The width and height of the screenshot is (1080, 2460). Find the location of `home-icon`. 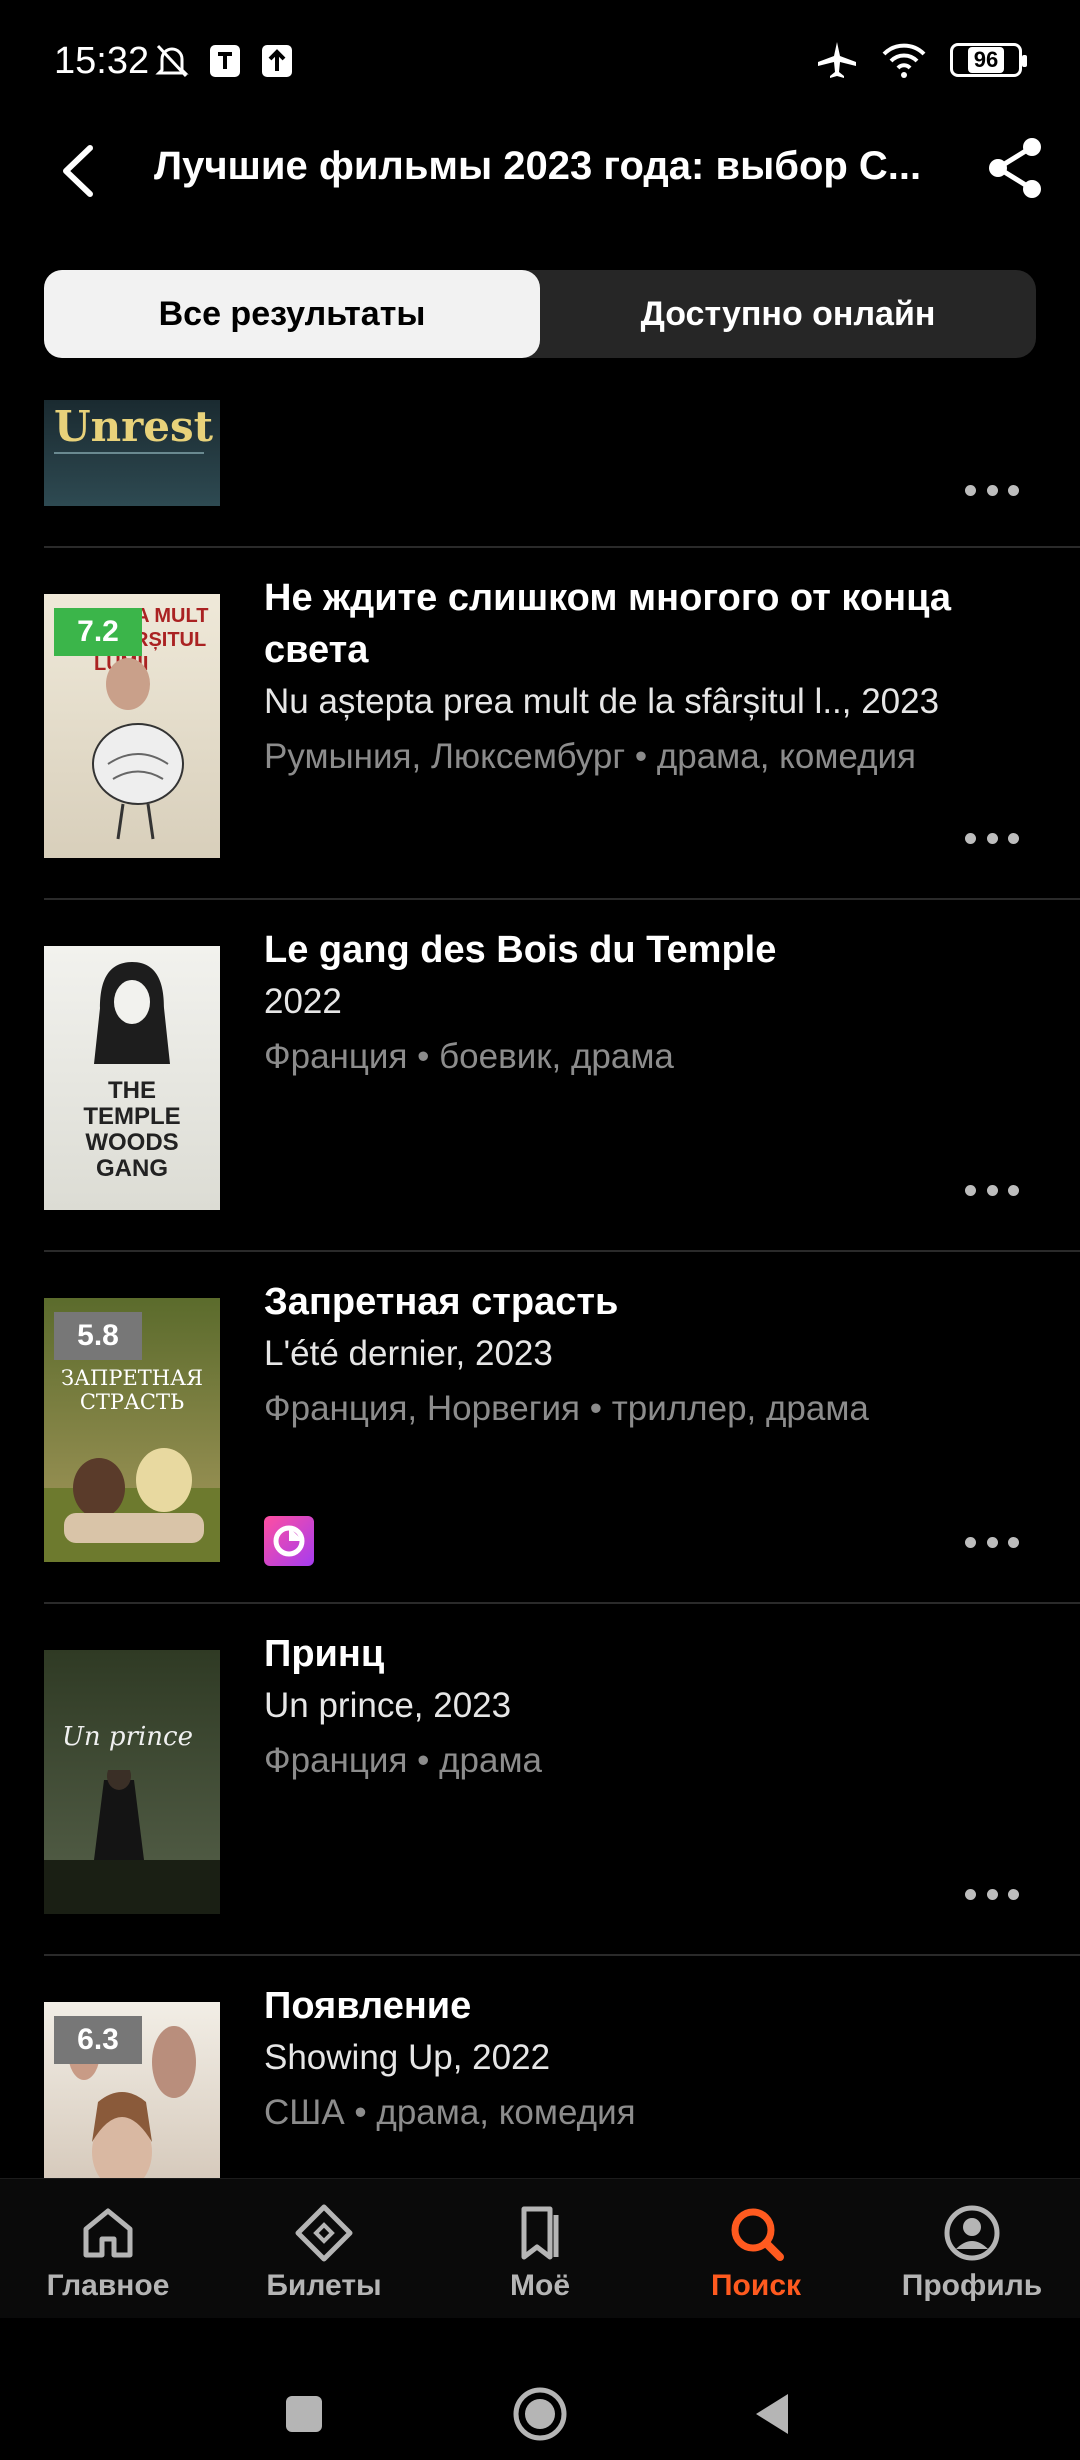

home-icon is located at coordinates (108, 2233).